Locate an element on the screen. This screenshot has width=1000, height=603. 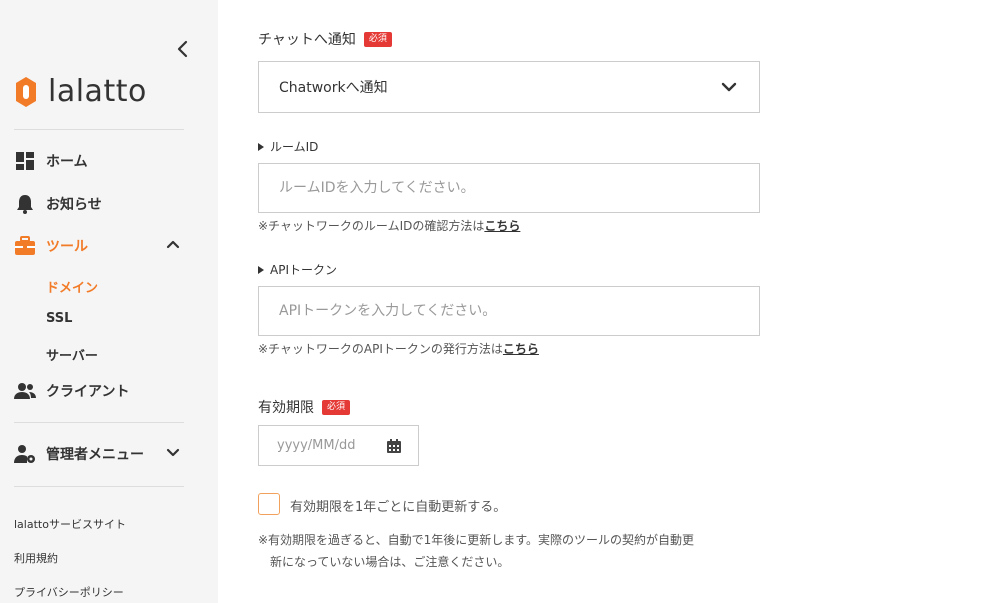
chat-notify-selected-value: Chatworkへ通知 is located at coordinates (333, 88).